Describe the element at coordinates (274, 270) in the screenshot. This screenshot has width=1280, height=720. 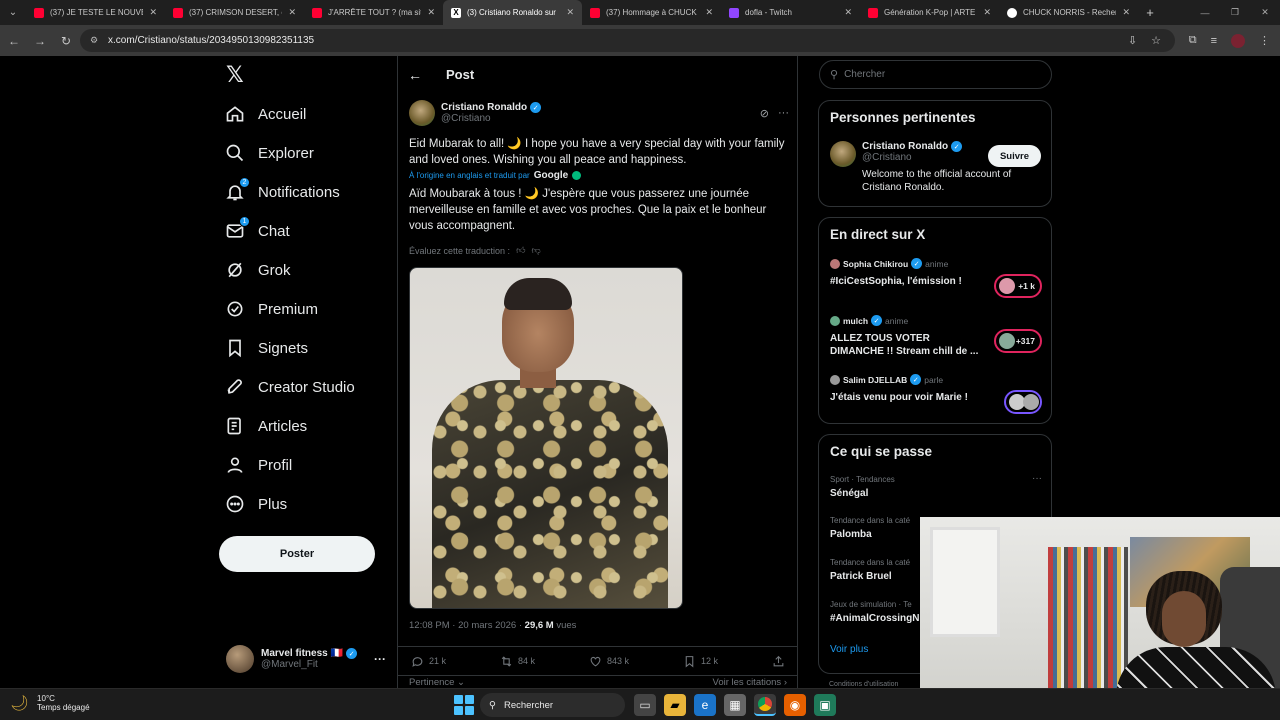
I see `nav-label: Grok` at that location.